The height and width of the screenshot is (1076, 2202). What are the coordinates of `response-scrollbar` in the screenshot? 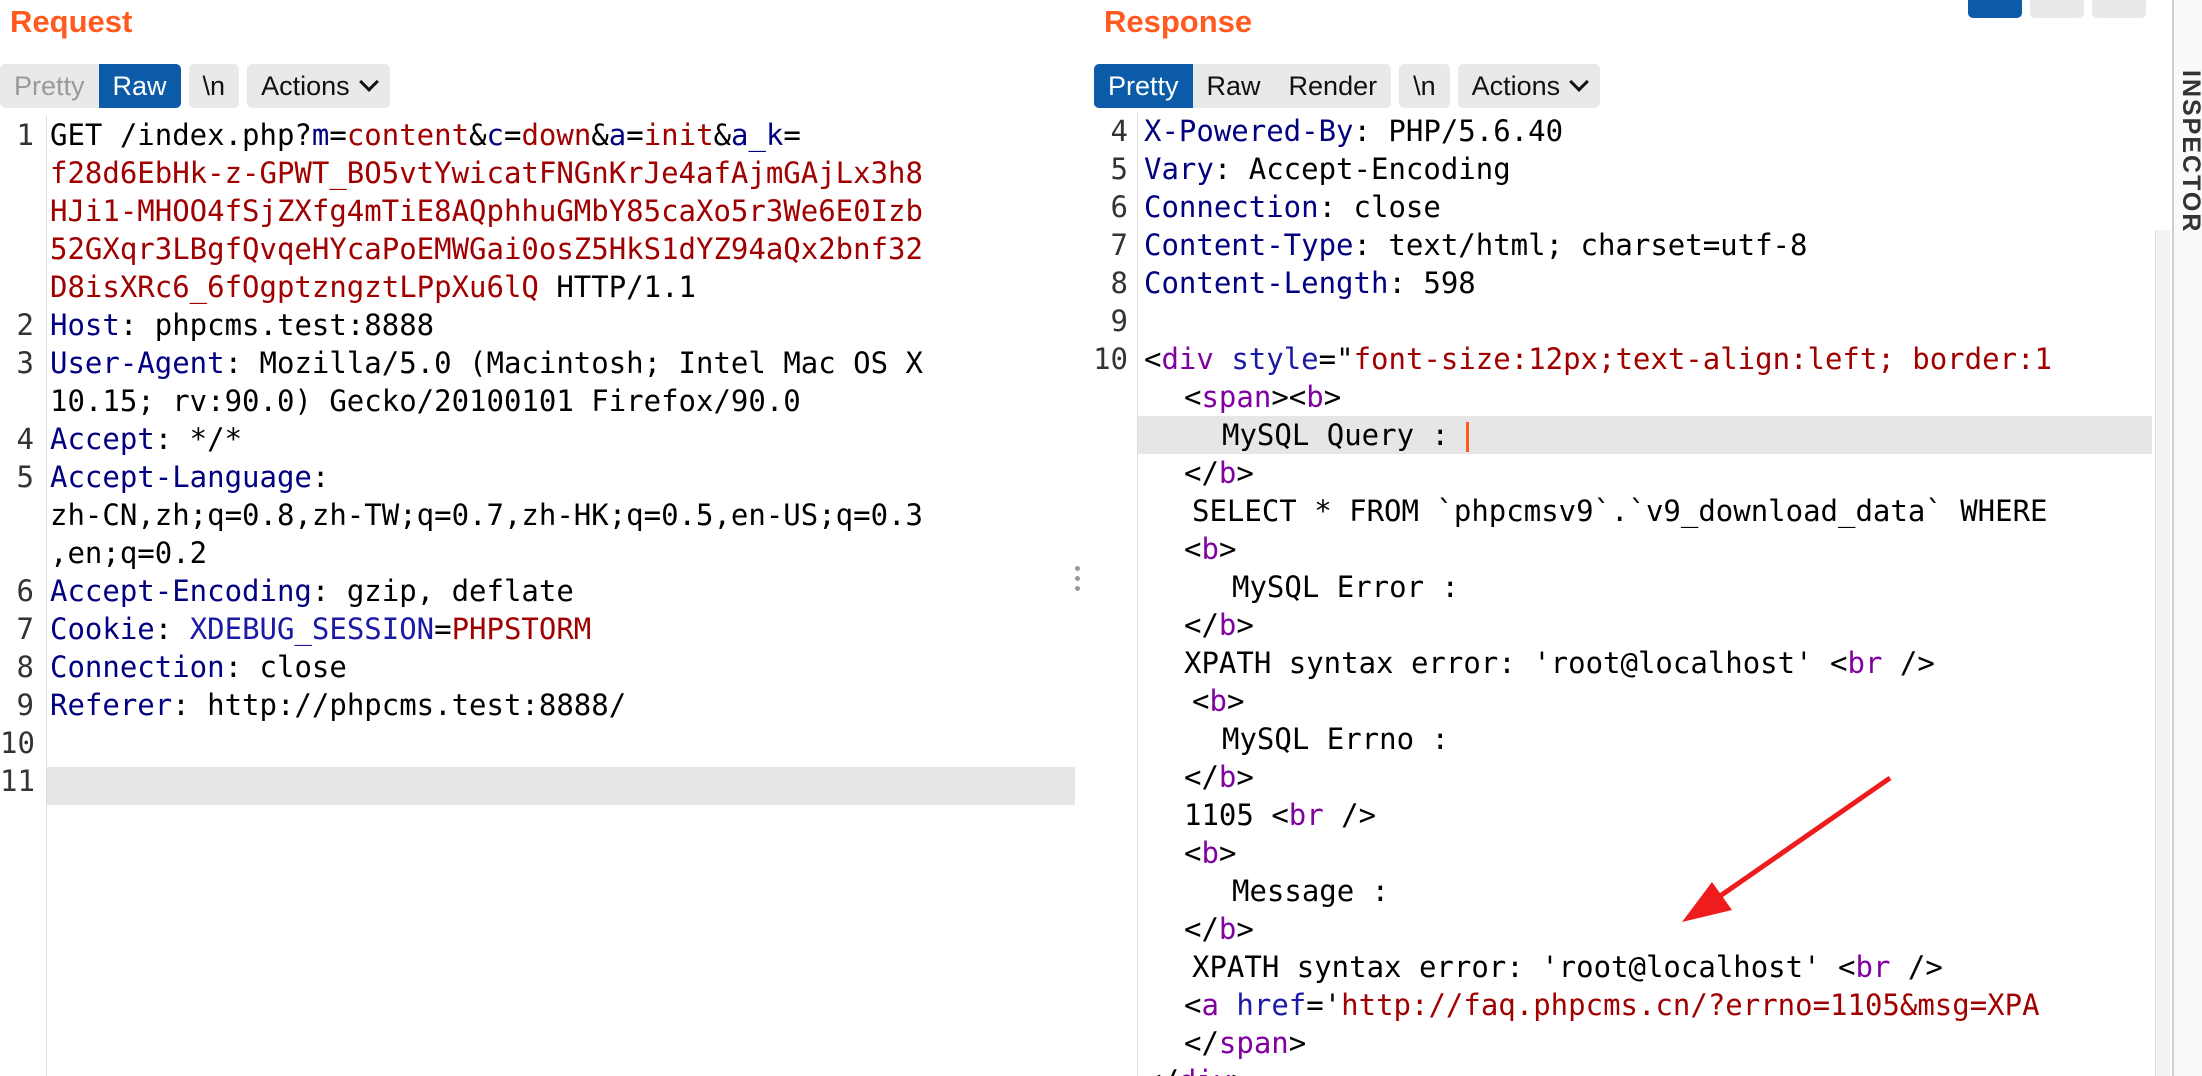 It's located at (2162, 653).